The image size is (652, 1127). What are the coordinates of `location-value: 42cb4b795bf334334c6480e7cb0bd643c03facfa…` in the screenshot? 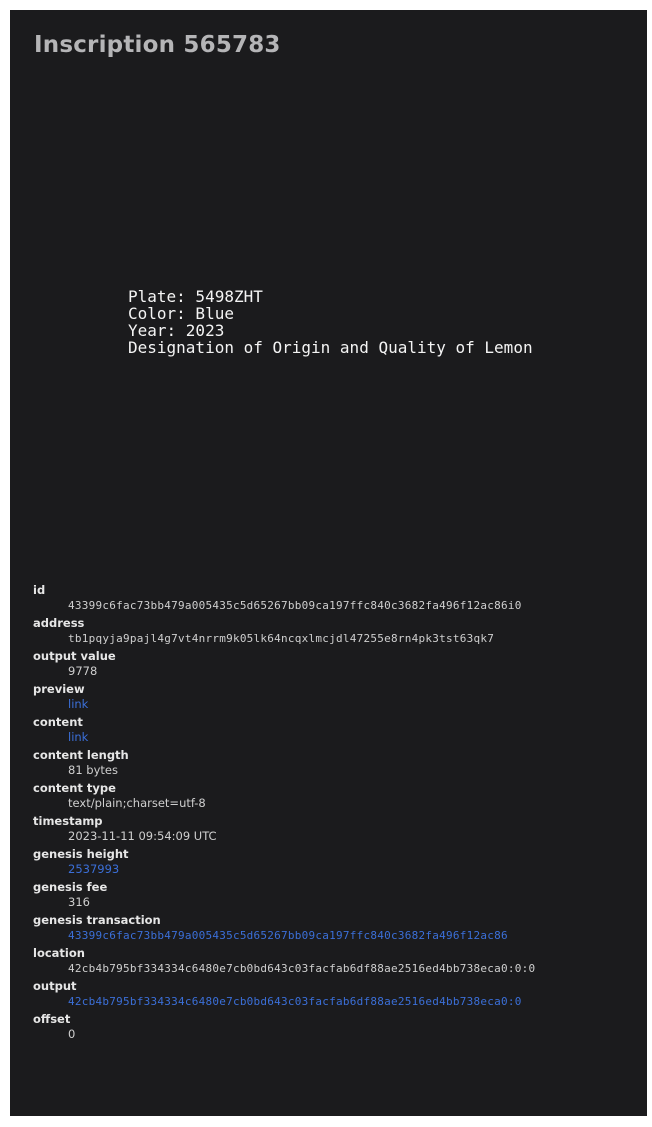 It's located at (302, 968).